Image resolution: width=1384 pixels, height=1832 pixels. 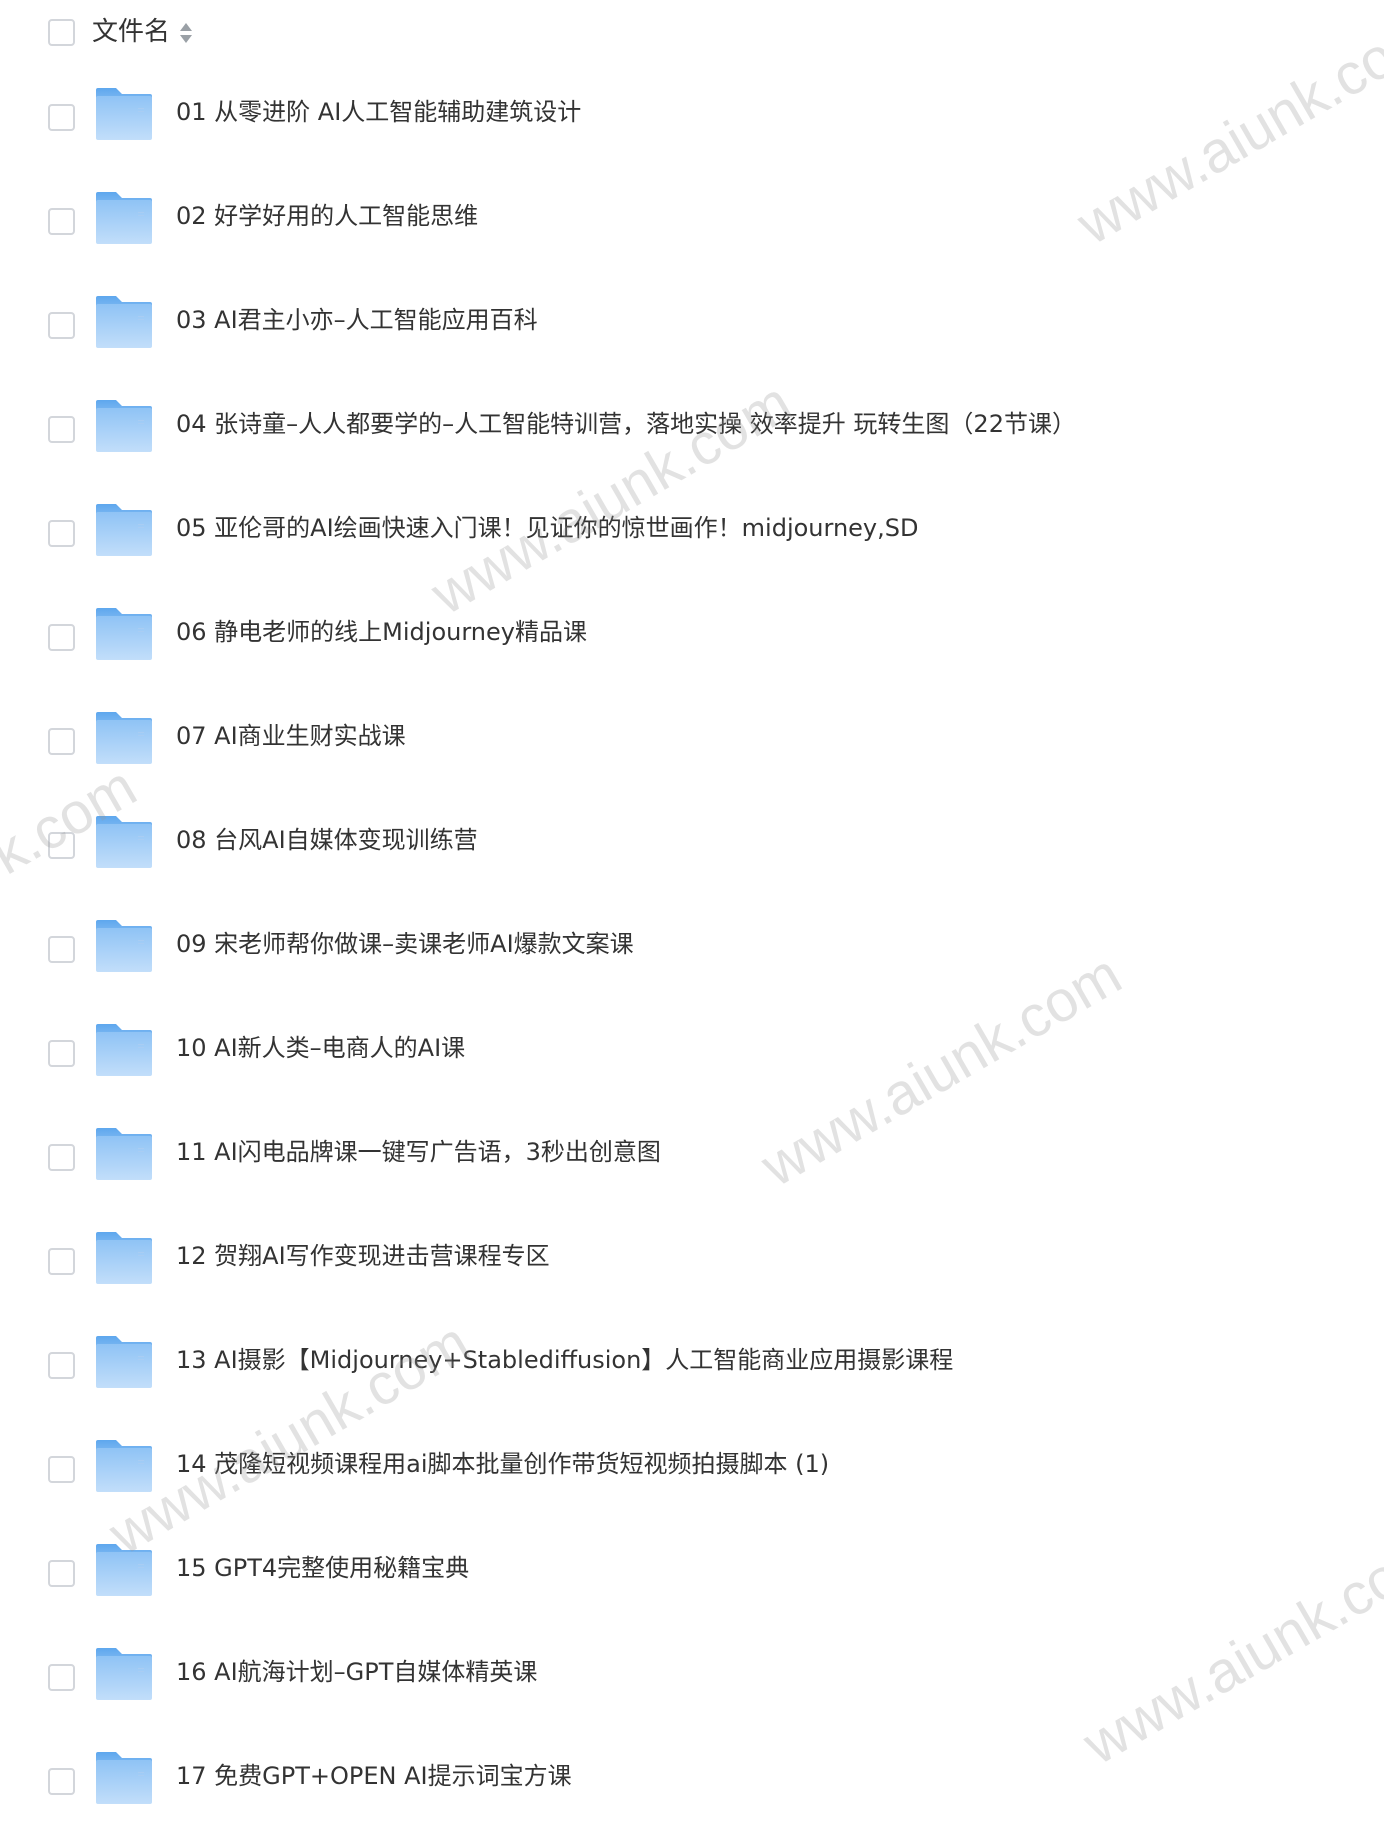 I want to click on sort-icon, so click(x=186, y=33).